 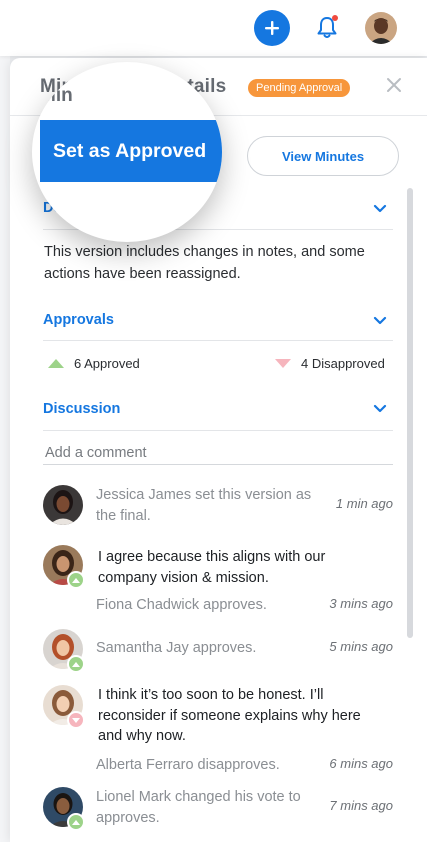 What do you see at coordinates (361, 646) in the screenshot?
I see `activity-time: 5 mins ago` at bounding box center [361, 646].